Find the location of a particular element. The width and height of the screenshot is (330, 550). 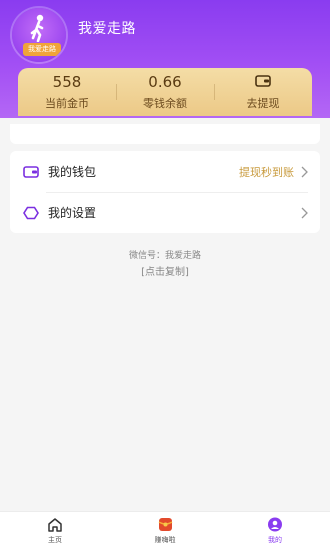

menu-card: 我的钱包 提现秒到账 我的设置 is located at coordinates (165, 192).